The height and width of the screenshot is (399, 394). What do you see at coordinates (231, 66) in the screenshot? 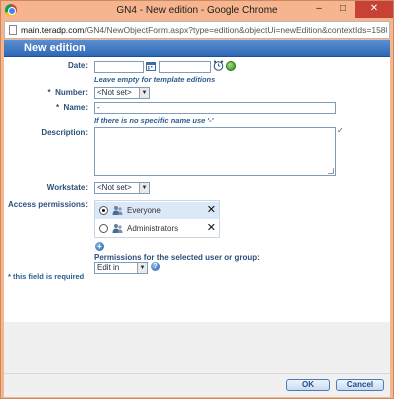
I see `refresh-icon` at bounding box center [231, 66].